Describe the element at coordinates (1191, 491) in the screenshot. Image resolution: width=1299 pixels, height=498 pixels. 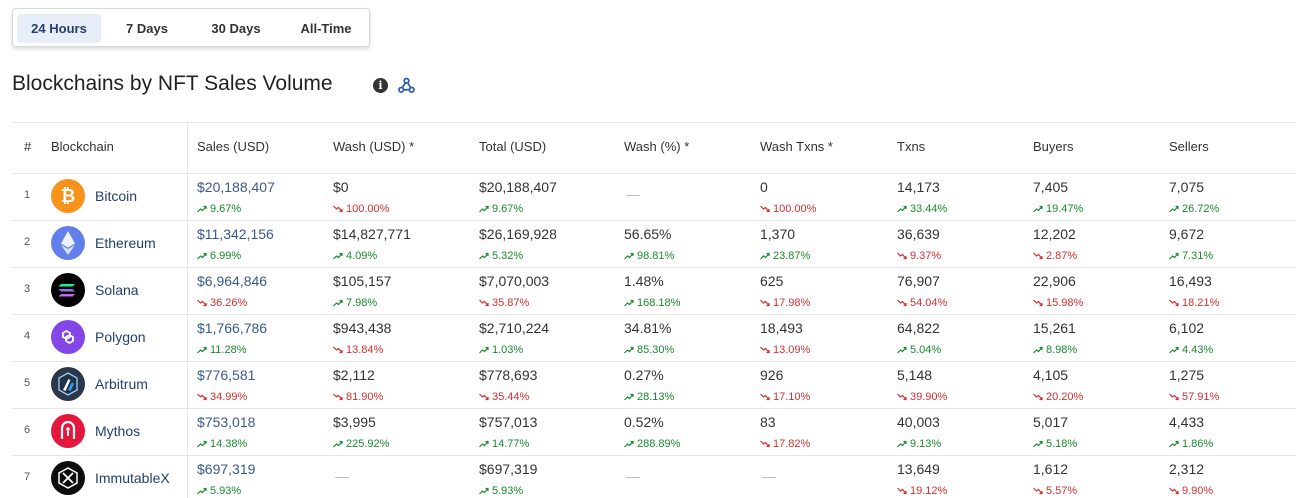
I see `change-down-badge: 9.90%` at that location.